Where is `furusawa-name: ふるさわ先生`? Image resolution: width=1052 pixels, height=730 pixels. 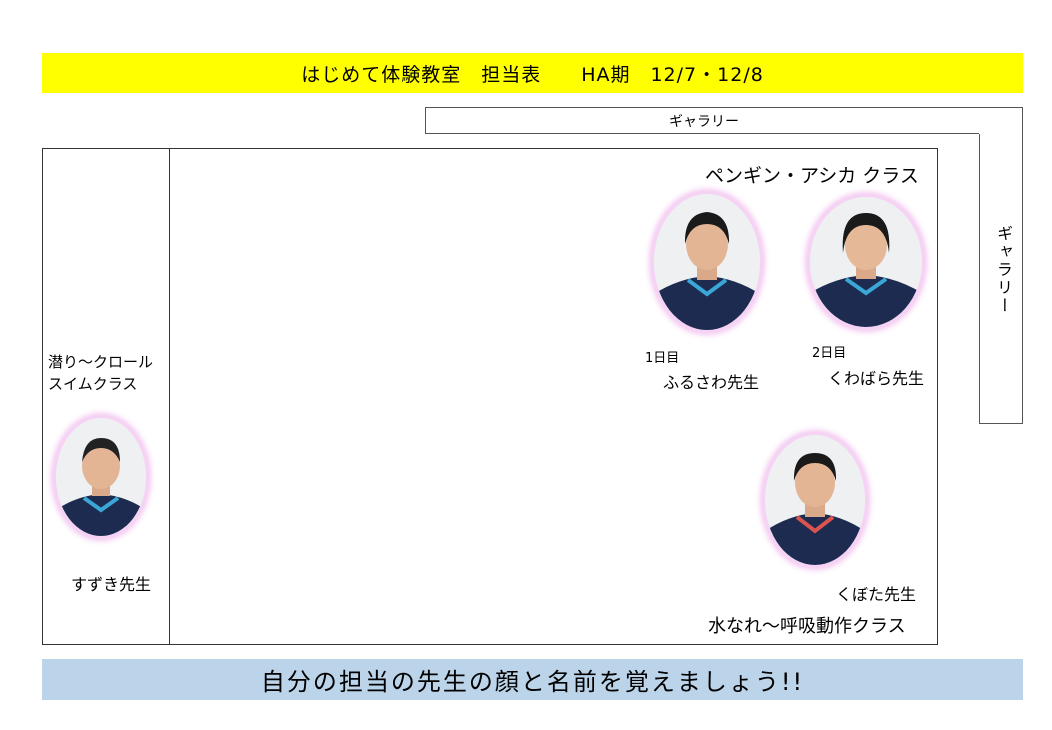 furusawa-name: ふるさわ先生 is located at coordinates (711, 382).